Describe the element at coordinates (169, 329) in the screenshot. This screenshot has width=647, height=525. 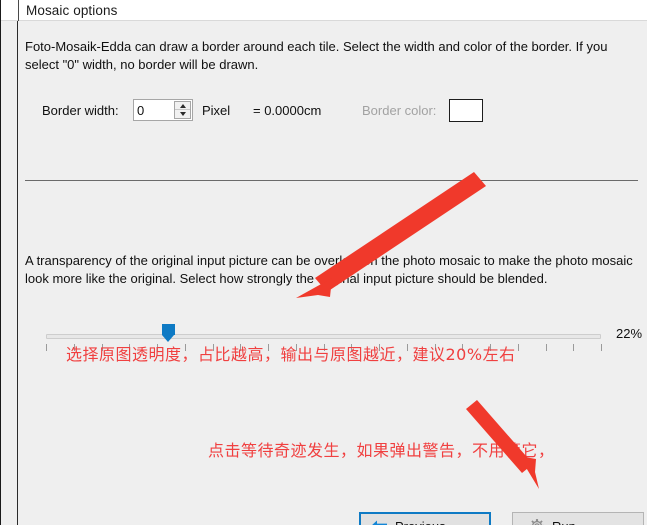
I see `slider-thumb-body` at that location.